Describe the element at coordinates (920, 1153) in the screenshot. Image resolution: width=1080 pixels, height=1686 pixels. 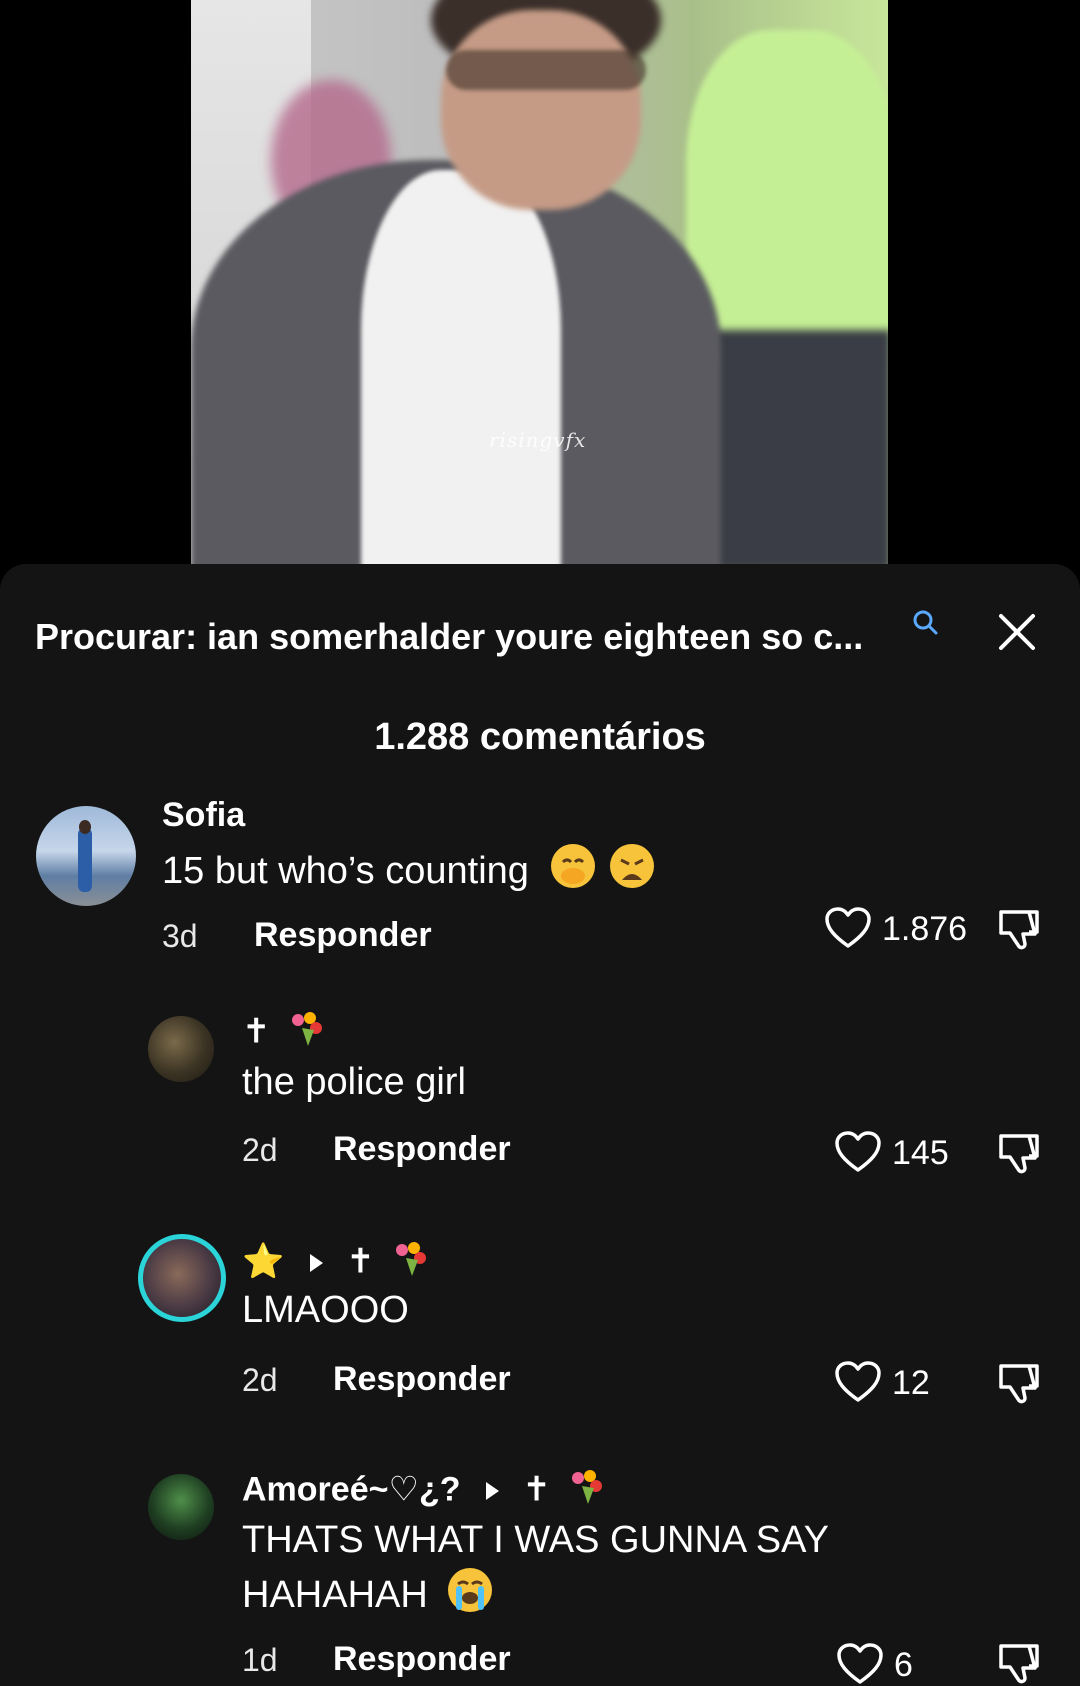
I see `like-count: 145` at that location.